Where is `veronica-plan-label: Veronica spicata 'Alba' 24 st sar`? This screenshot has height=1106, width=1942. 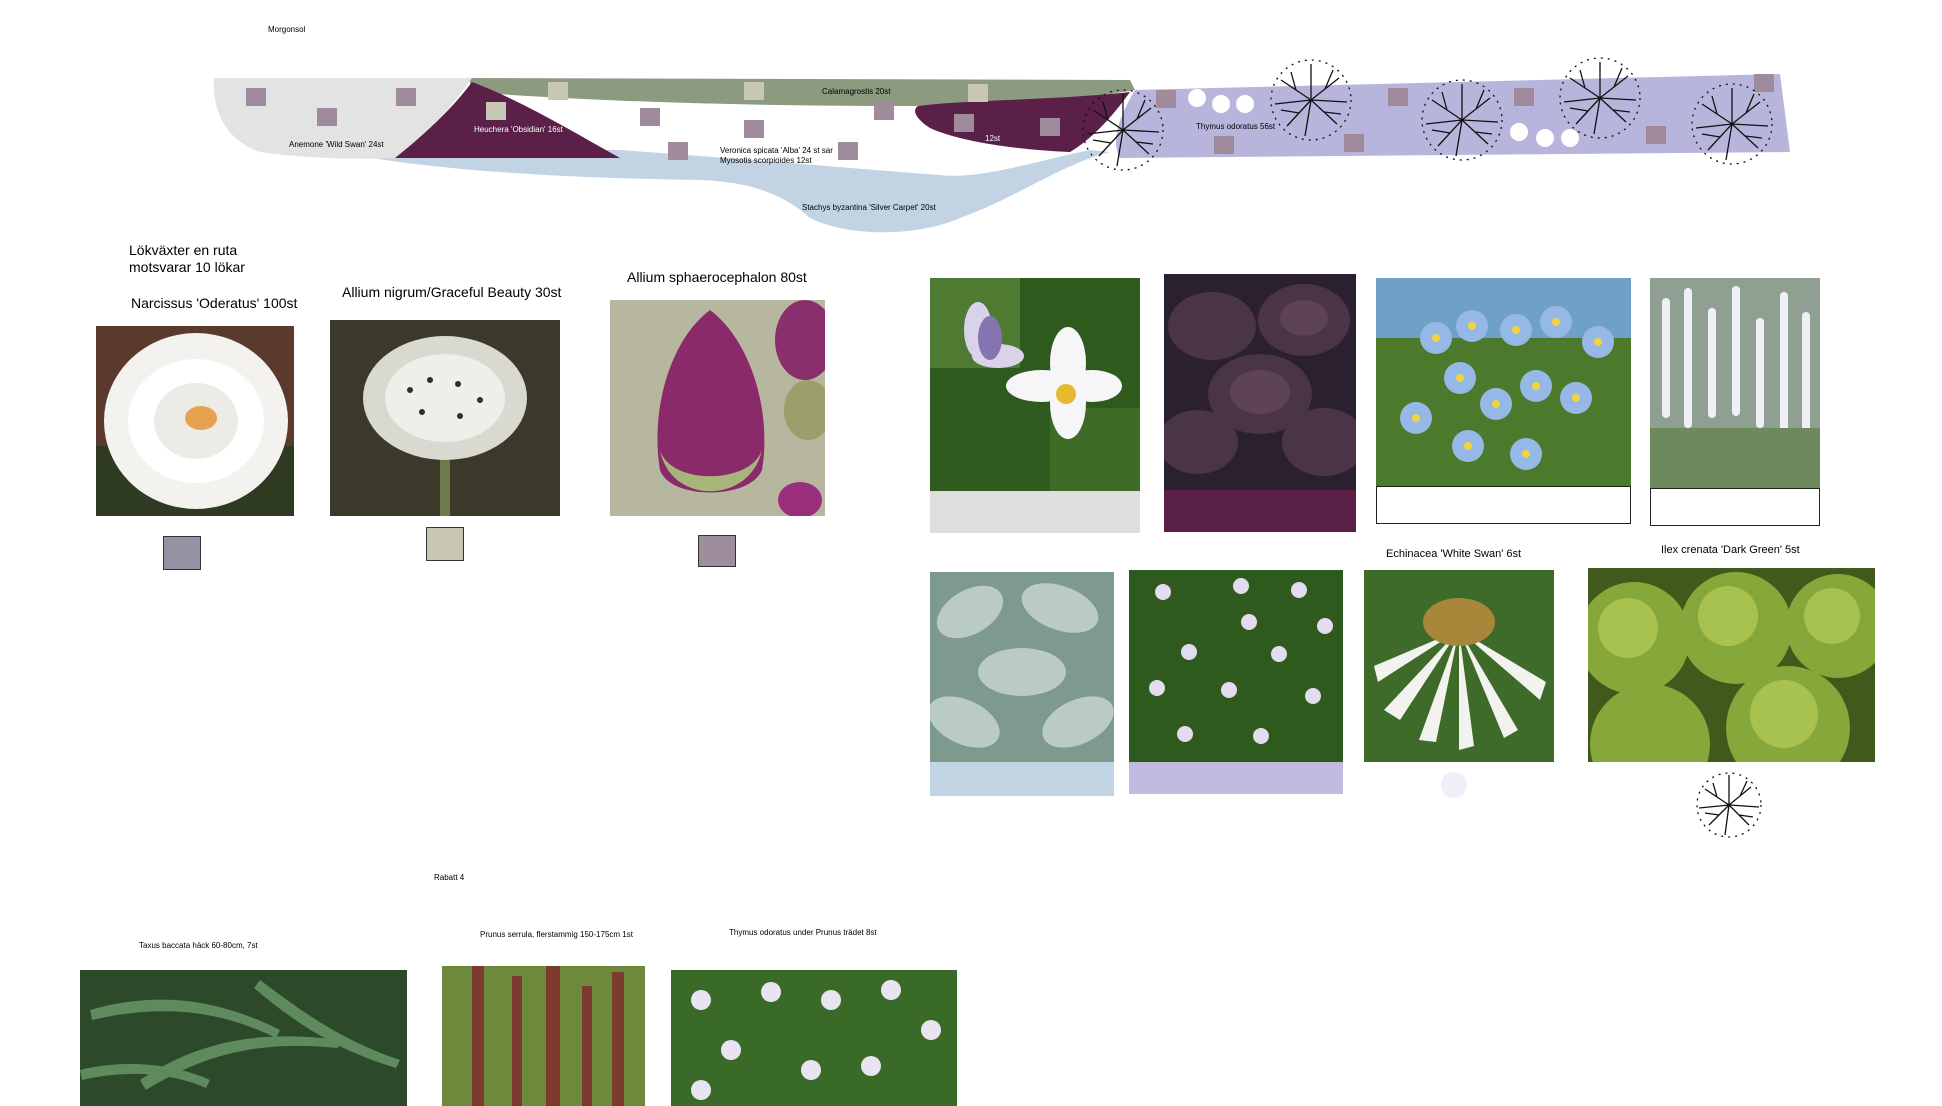
veronica-plan-label: Veronica spicata 'Alba' 24 st sar is located at coordinates (776, 150).